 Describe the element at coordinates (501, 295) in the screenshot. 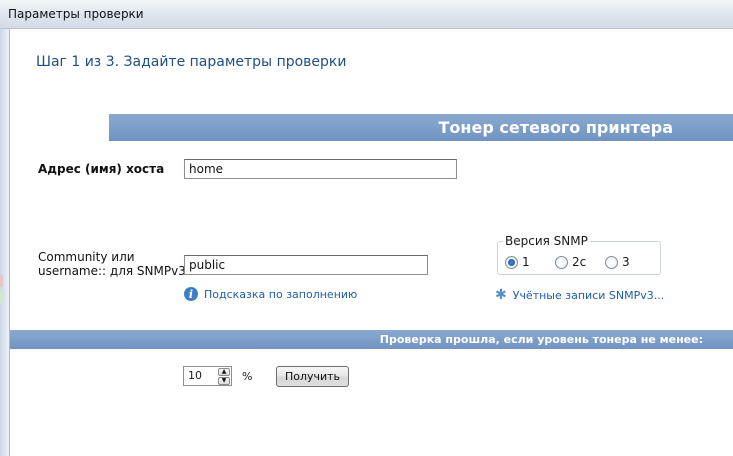

I see `gear-icon: ✱` at that location.